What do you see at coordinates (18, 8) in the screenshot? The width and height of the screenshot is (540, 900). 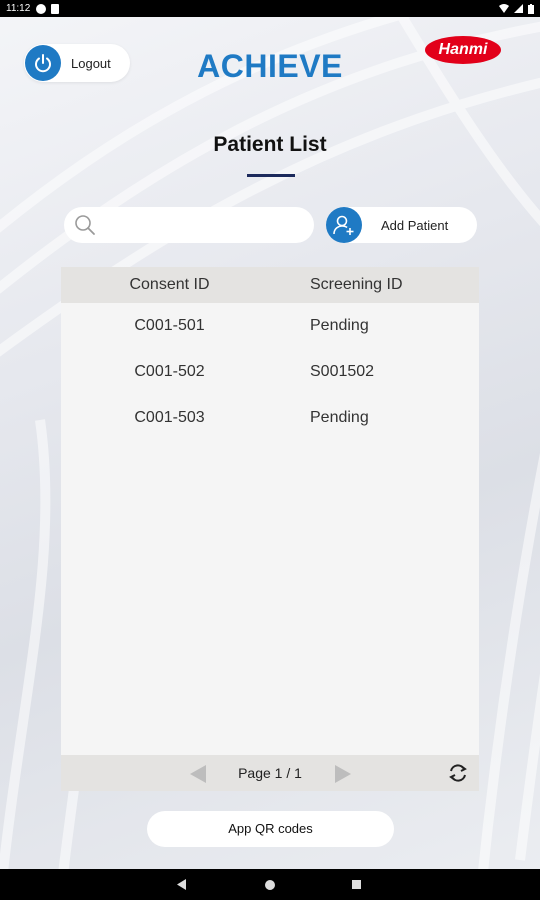 I see `status-time: 11:12` at bounding box center [18, 8].